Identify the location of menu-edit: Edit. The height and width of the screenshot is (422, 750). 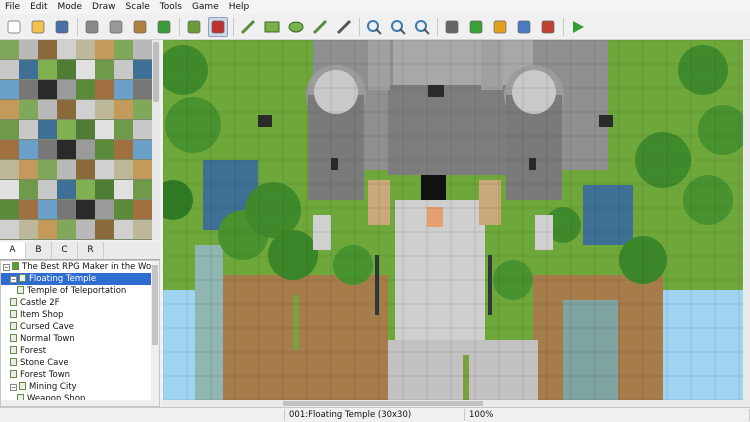
(38, 7).